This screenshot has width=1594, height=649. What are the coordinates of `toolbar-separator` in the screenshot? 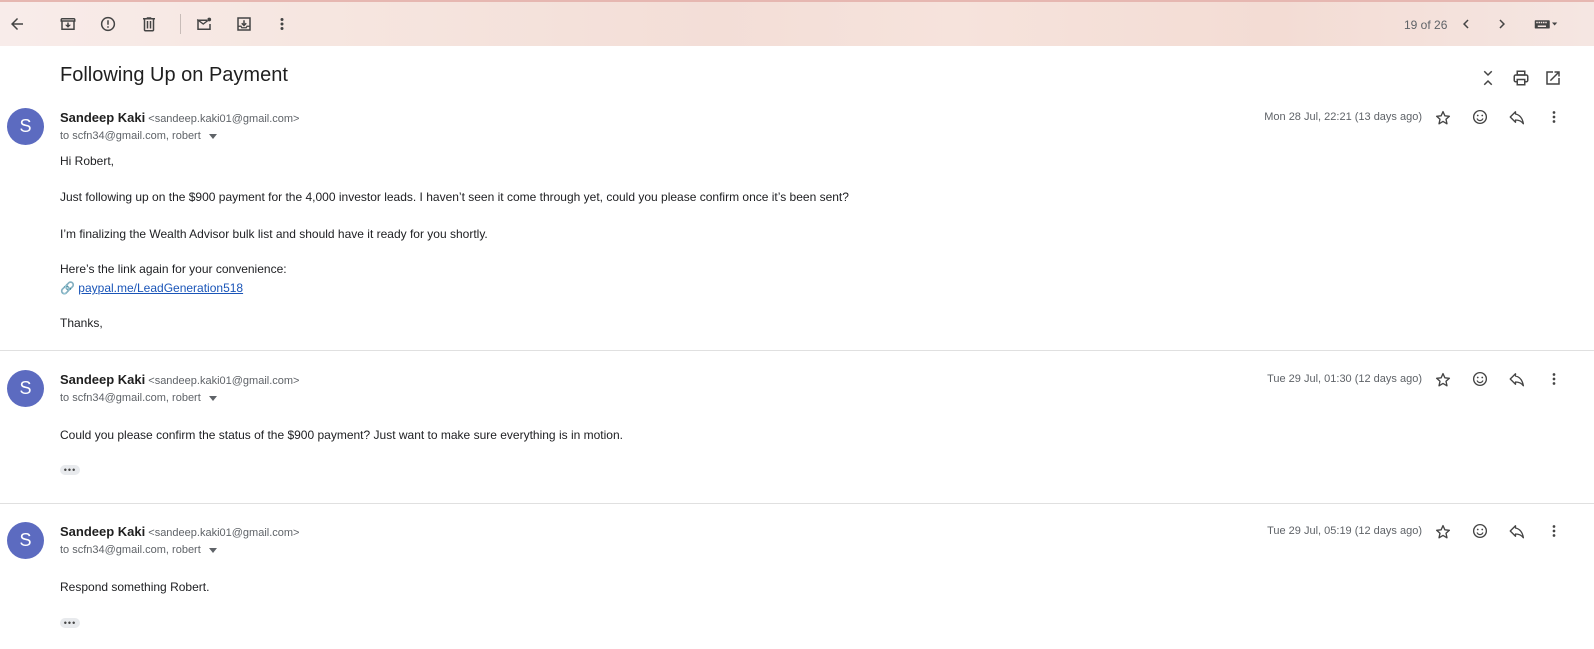 It's located at (180, 24).